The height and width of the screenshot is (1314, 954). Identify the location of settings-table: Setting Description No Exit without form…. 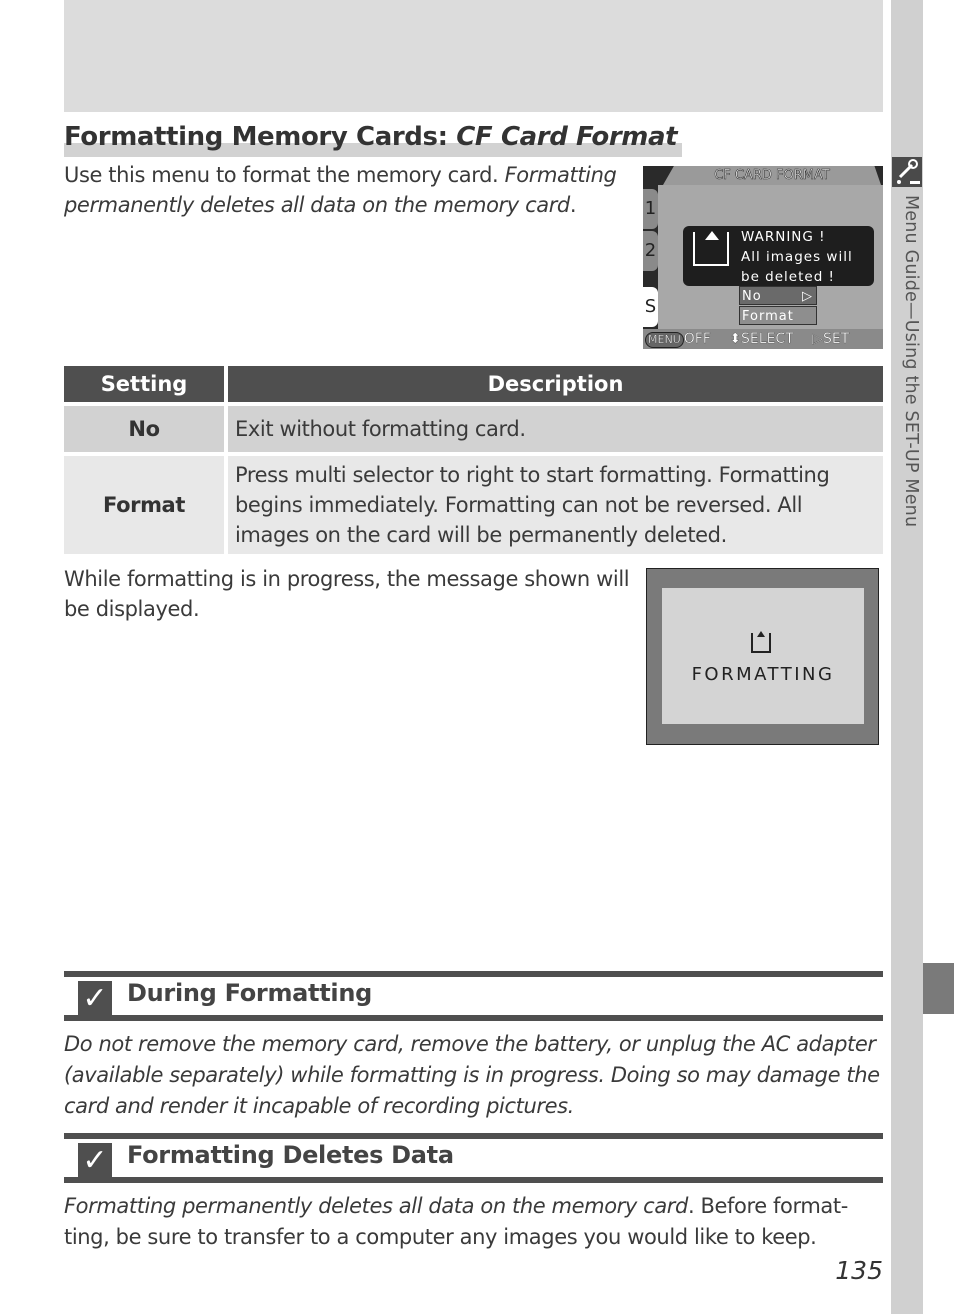
(473, 460).